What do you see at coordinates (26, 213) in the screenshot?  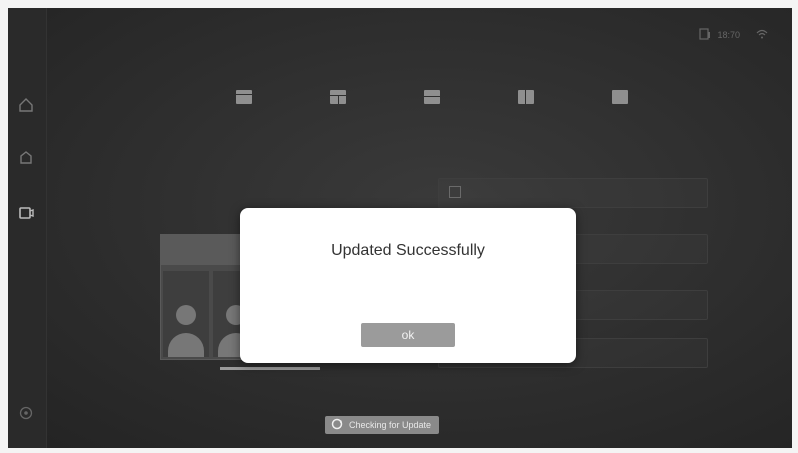 I see `screen-share-icon` at bounding box center [26, 213].